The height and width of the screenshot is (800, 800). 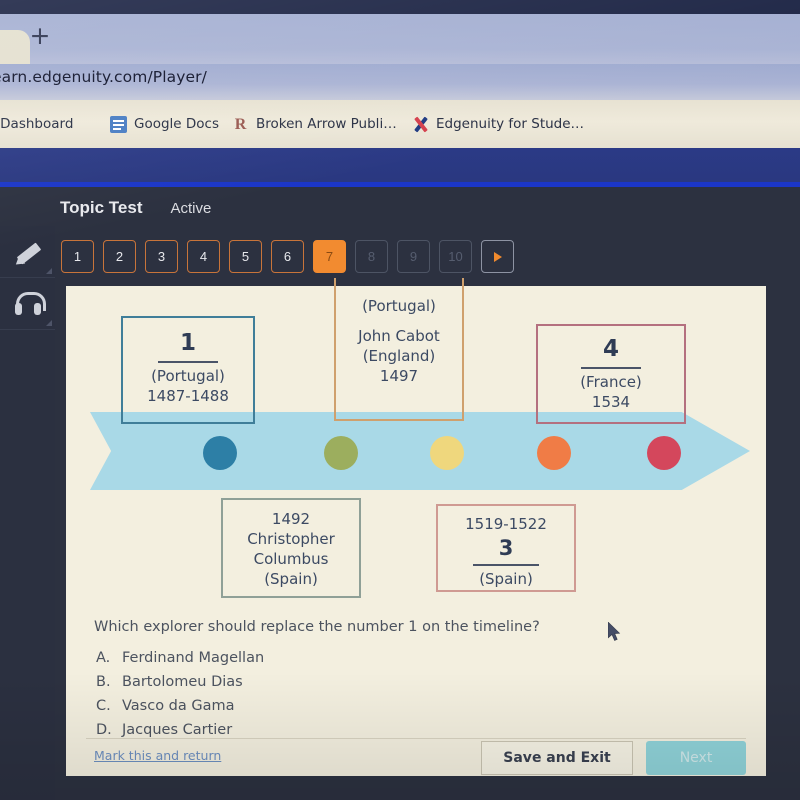 What do you see at coordinates (455, 256) in the screenshot?
I see `question-button-10: 10` at bounding box center [455, 256].